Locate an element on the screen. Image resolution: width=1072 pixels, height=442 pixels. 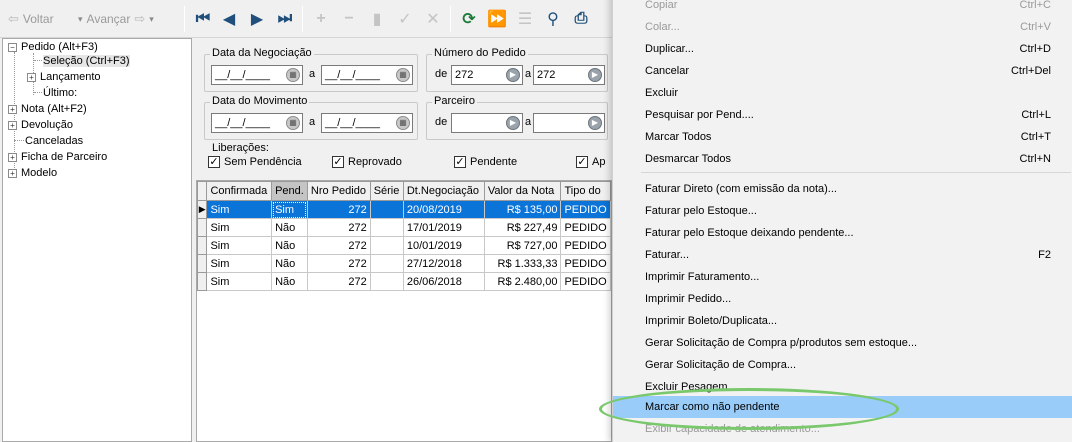
column-header: Confirmada is located at coordinates (239, 191).